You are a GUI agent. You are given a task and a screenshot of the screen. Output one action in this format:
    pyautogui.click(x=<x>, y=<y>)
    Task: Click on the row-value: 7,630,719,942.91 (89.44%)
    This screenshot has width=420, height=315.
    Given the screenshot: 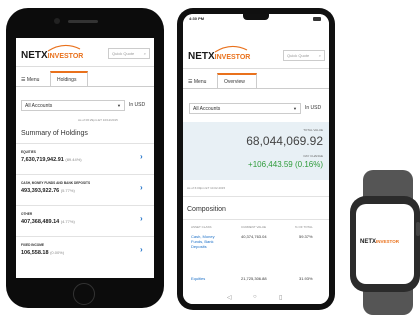 What is the action you would take?
    pyautogui.click(x=51, y=160)
    